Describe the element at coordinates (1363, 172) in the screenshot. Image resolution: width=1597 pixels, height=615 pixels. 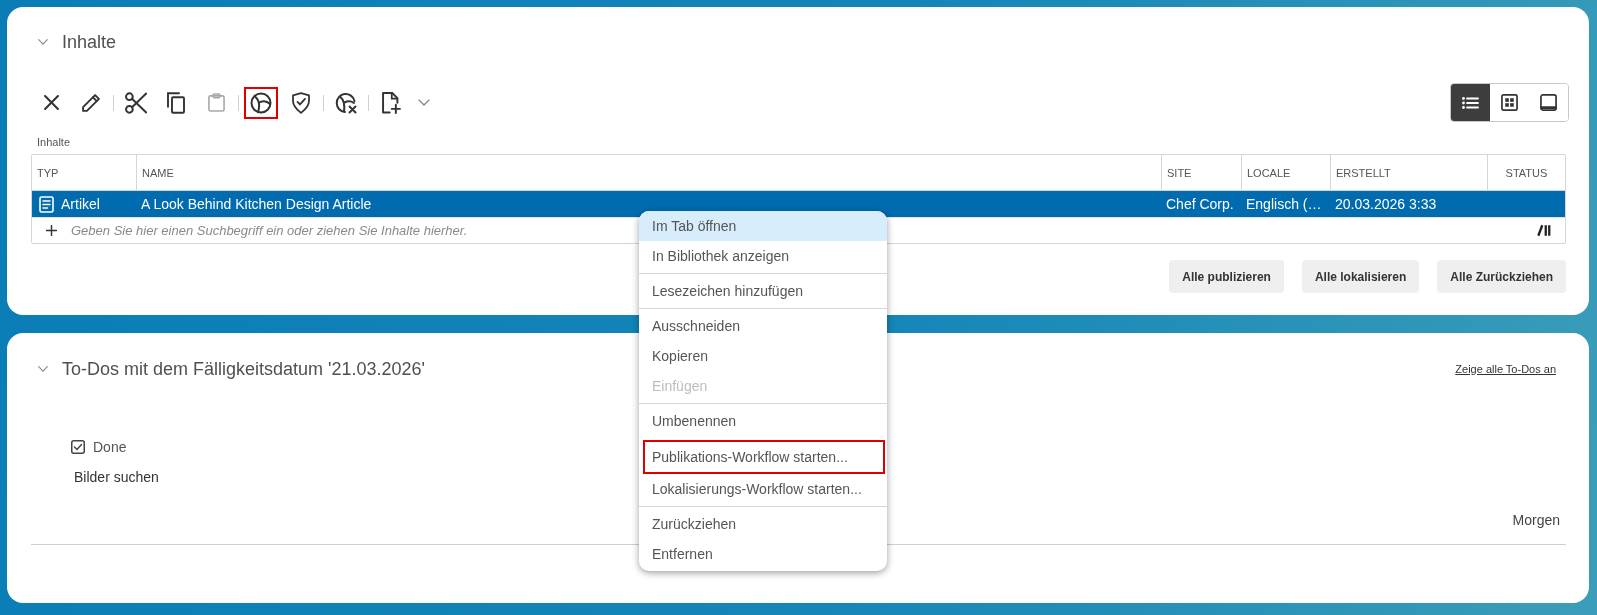
I see `column-header: ERSTELLT` at that location.